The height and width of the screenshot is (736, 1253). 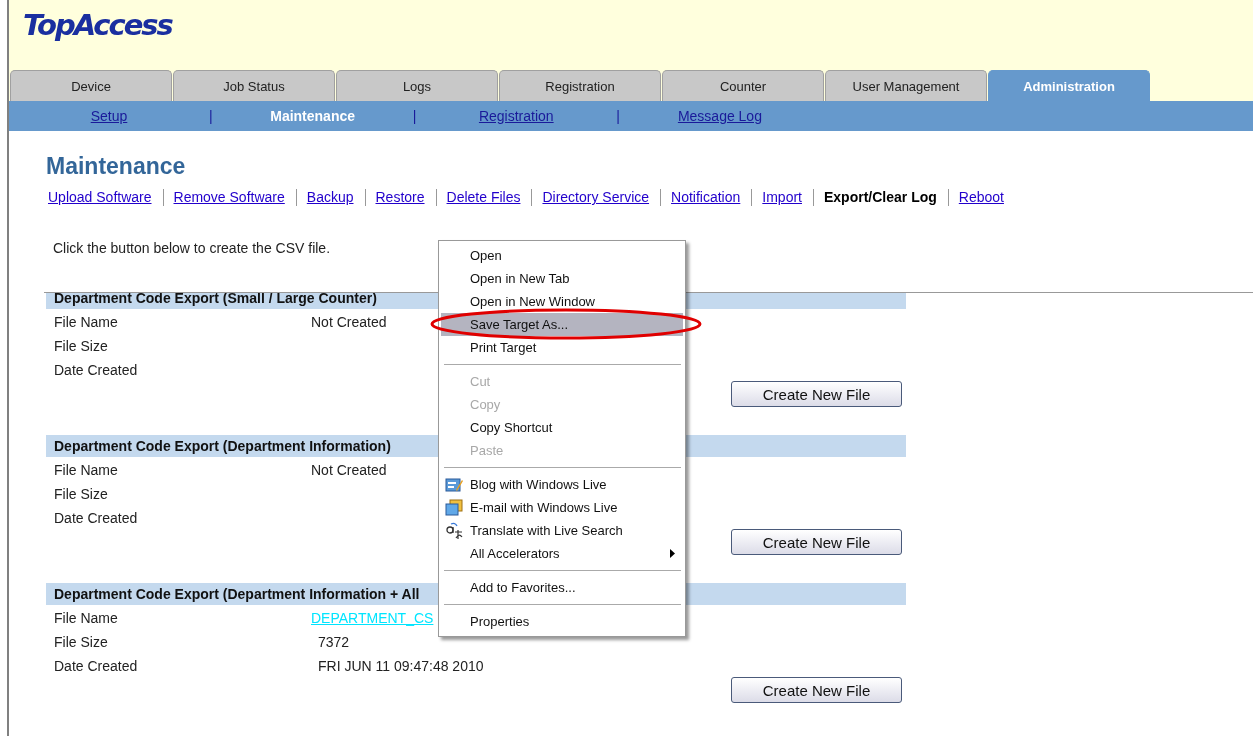 I want to click on nav-tab: Logs, so click(x=417, y=85).